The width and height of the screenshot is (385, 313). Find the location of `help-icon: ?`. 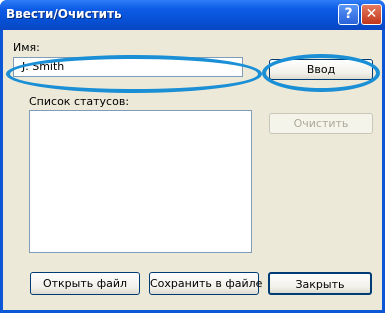

help-icon: ? is located at coordinates (348, 14).